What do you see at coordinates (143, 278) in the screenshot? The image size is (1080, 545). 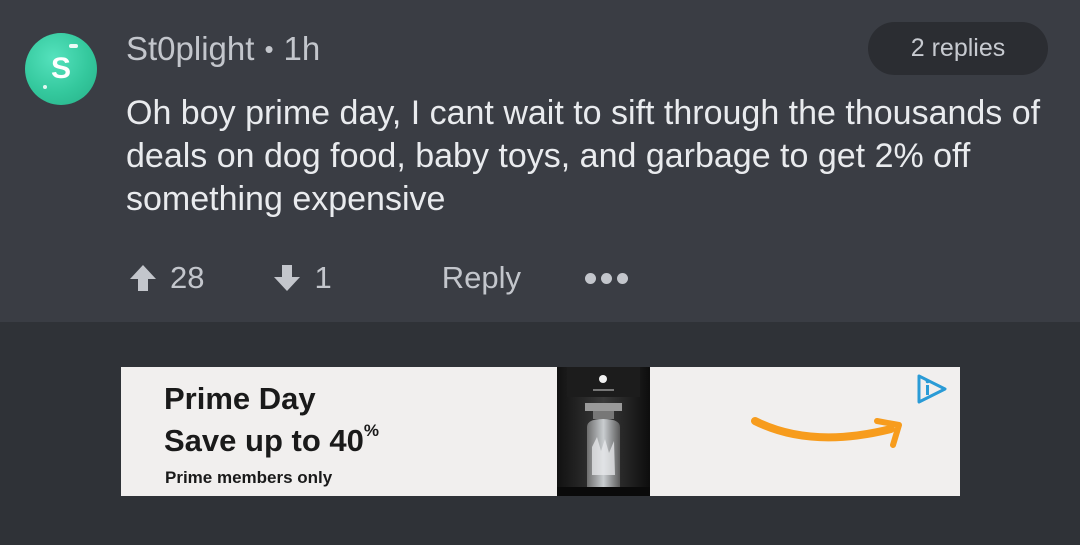 I see `upvote-arrow-icon` at bounding box center [143, 278].